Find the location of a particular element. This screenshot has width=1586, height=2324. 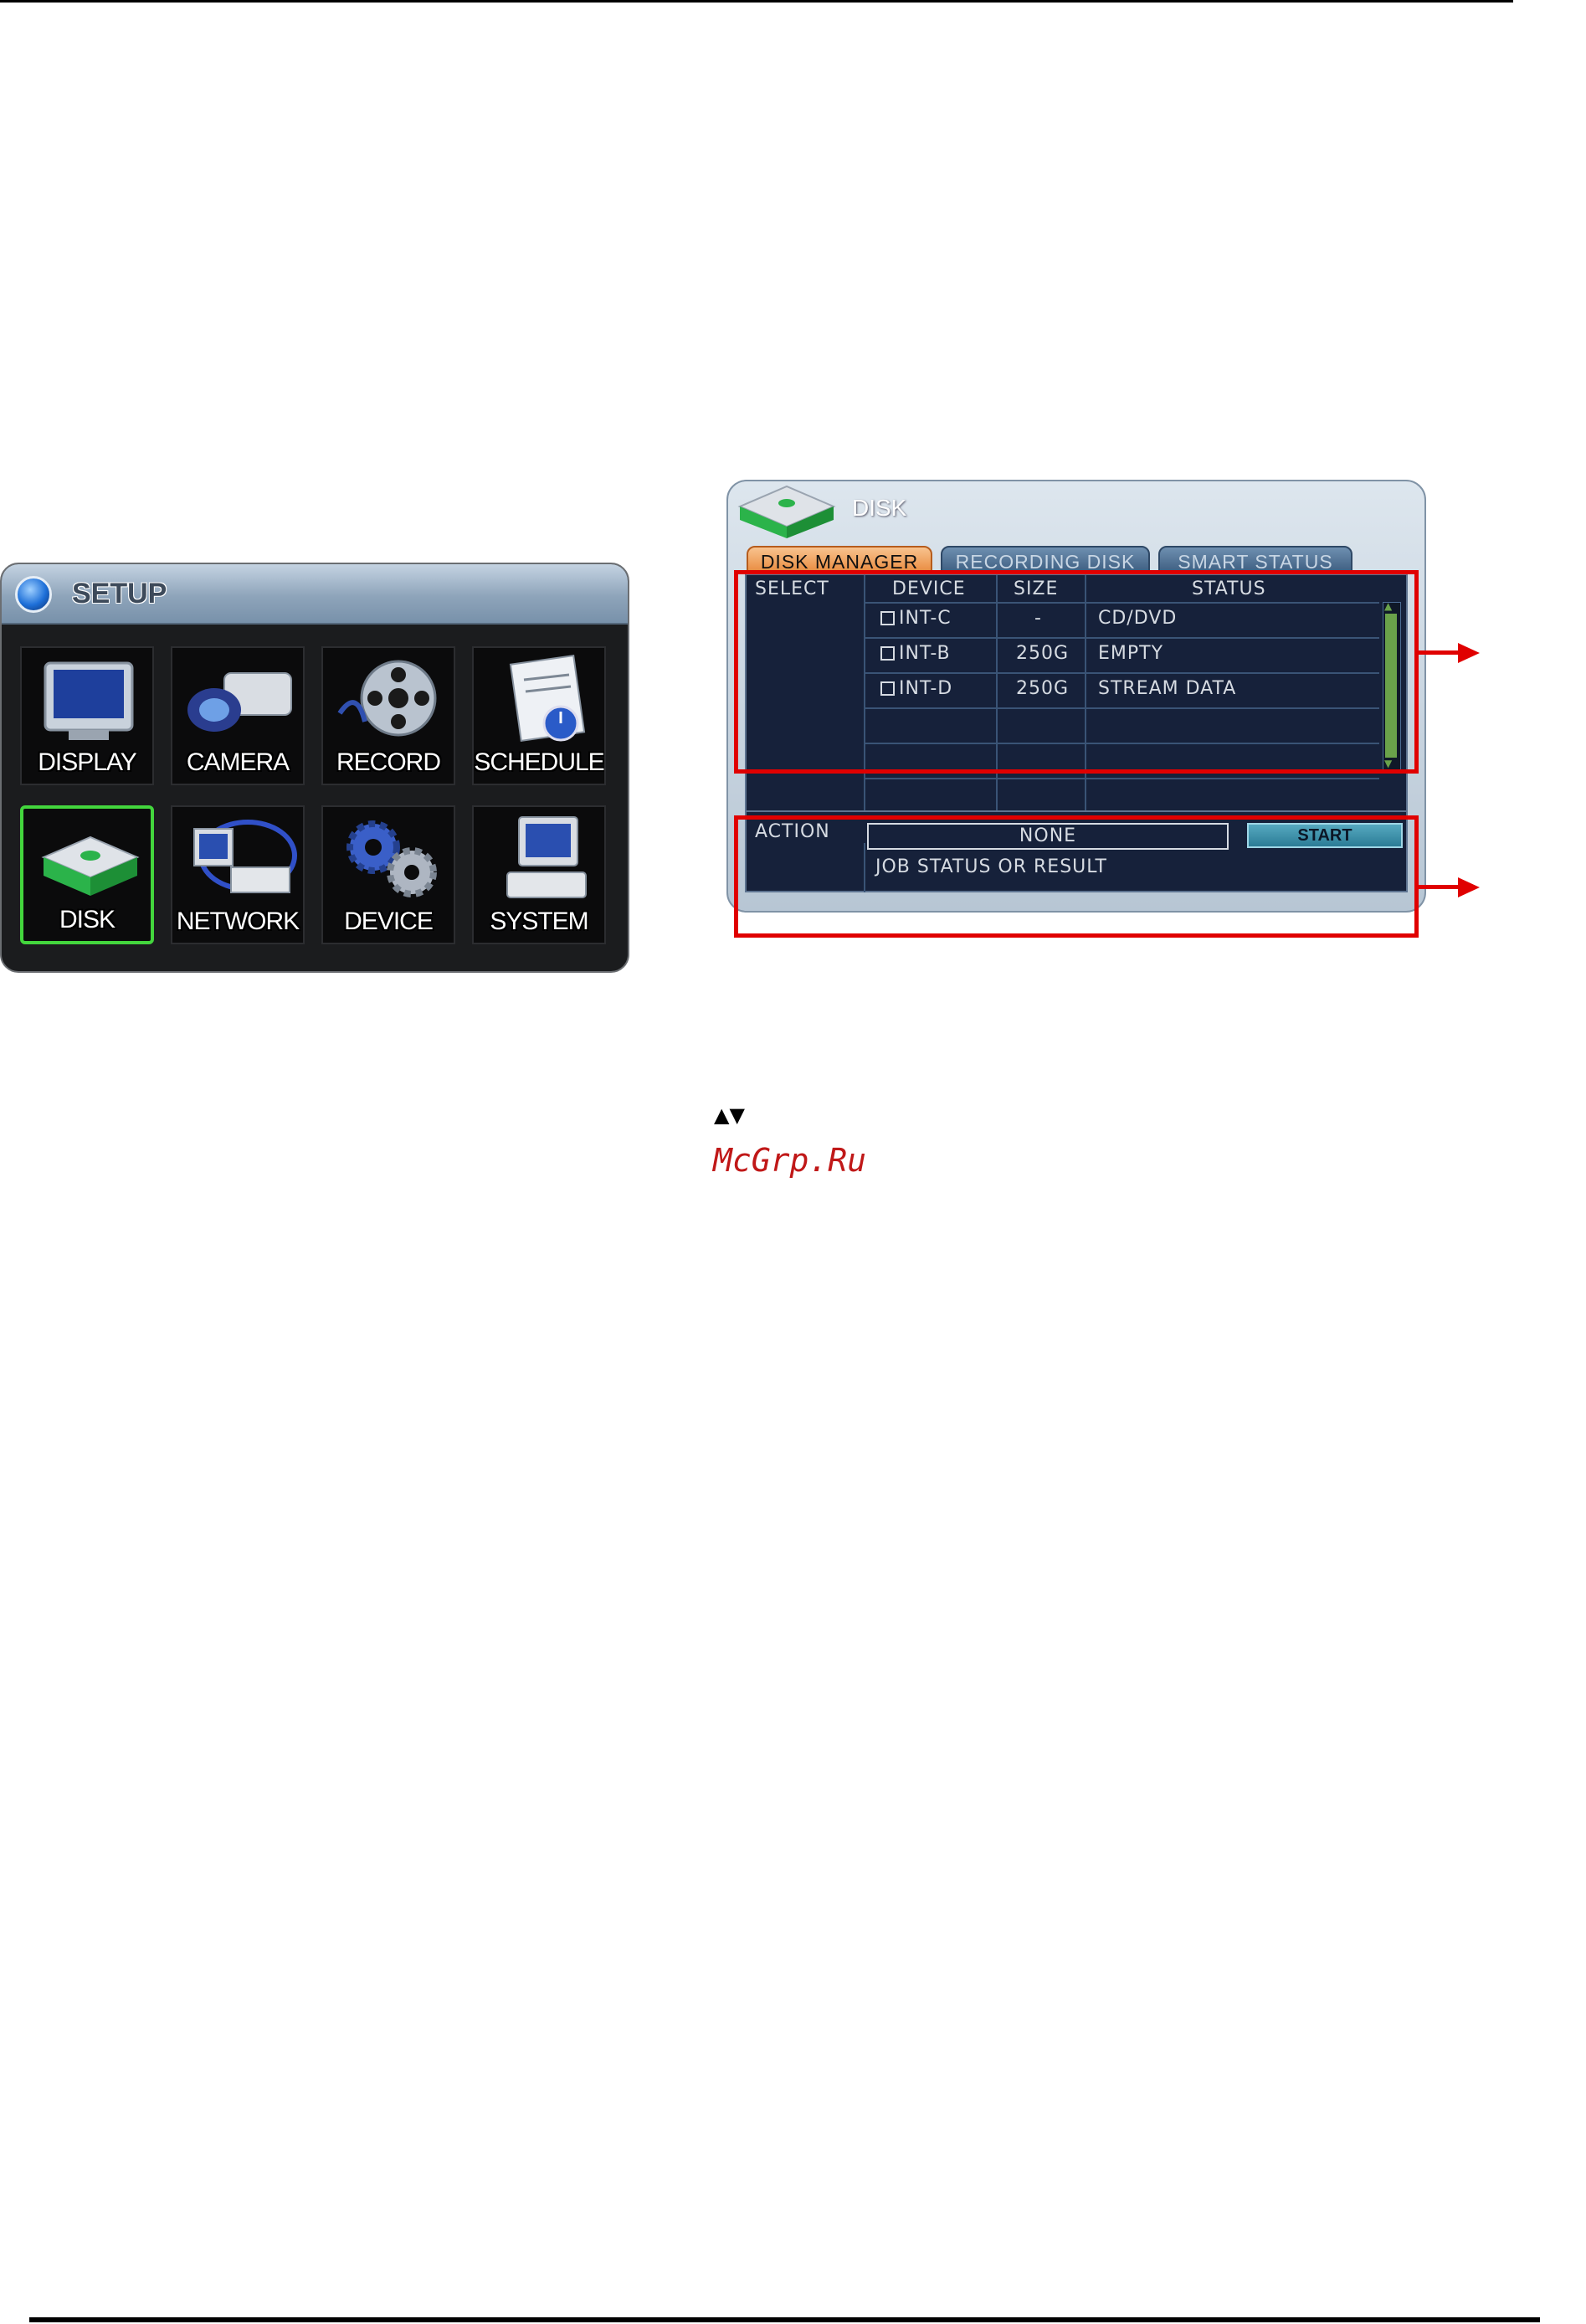

tile-label: RECORD is located at coordinates (388, 762).